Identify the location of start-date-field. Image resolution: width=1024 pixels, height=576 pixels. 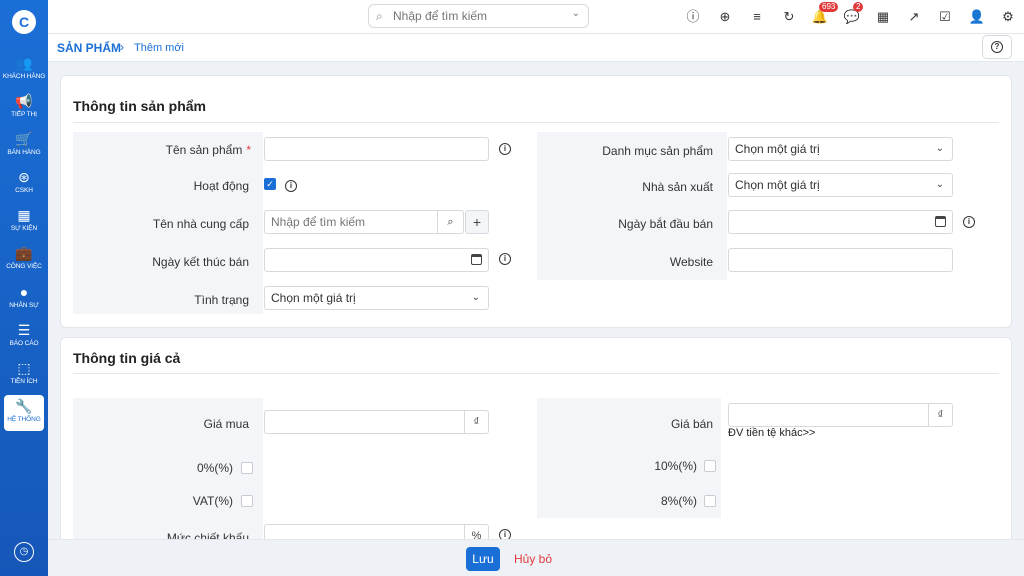
(840, 222).